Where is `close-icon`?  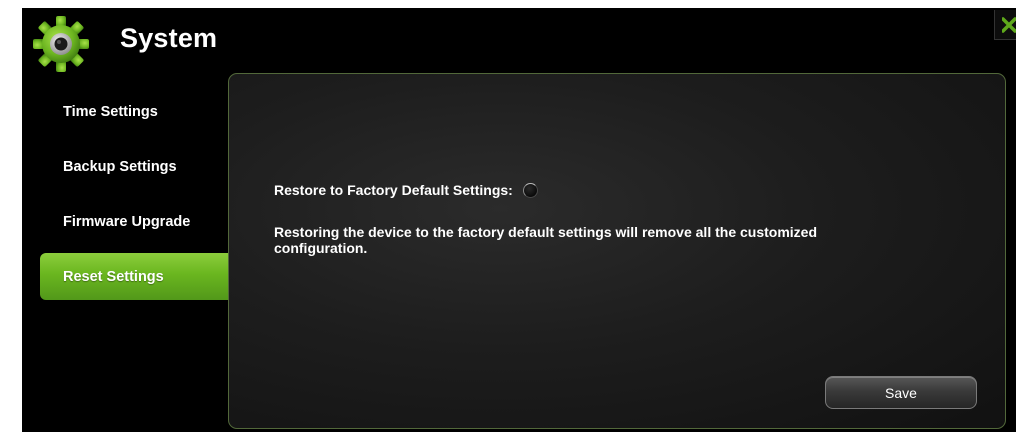
close-icon is located at coordinates (1008, 24).